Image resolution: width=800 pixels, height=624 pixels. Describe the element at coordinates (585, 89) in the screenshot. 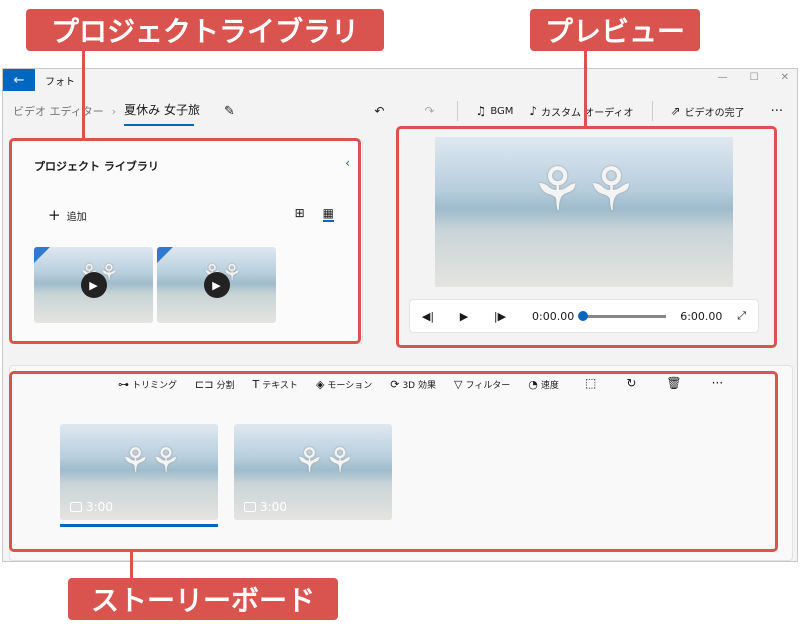

I see `preview-callout-line` at that location.